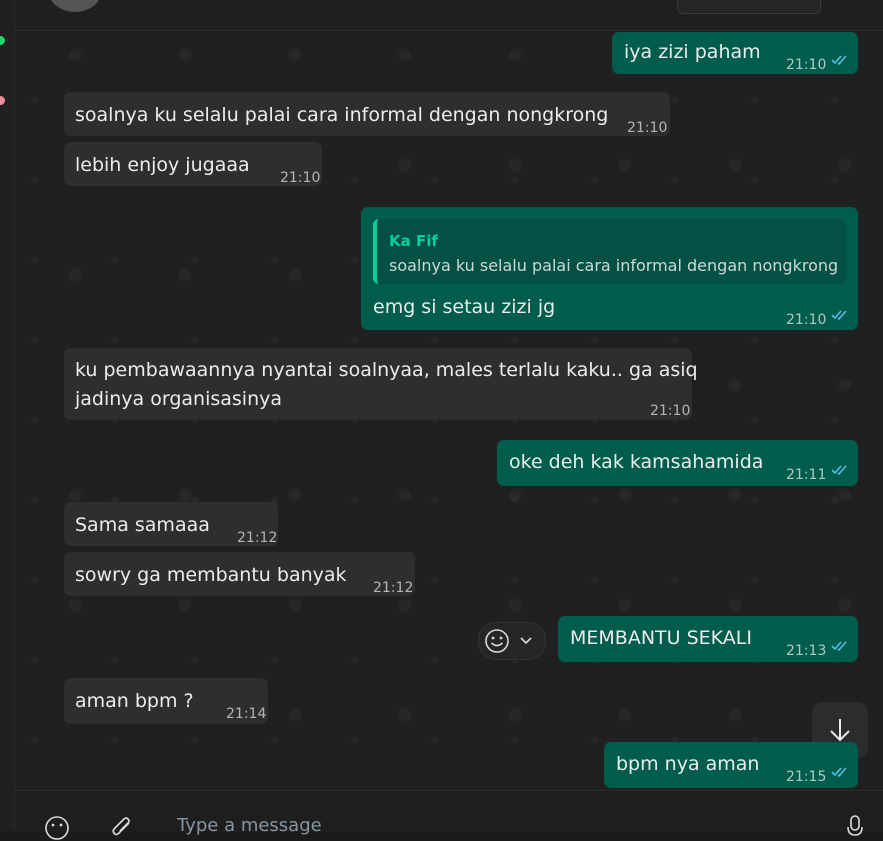 The height and width of the screenshot is (841, 883). Describe the element at coordinates (806, 475) in the screenshot. I see `message-time: 21:11` at that location.